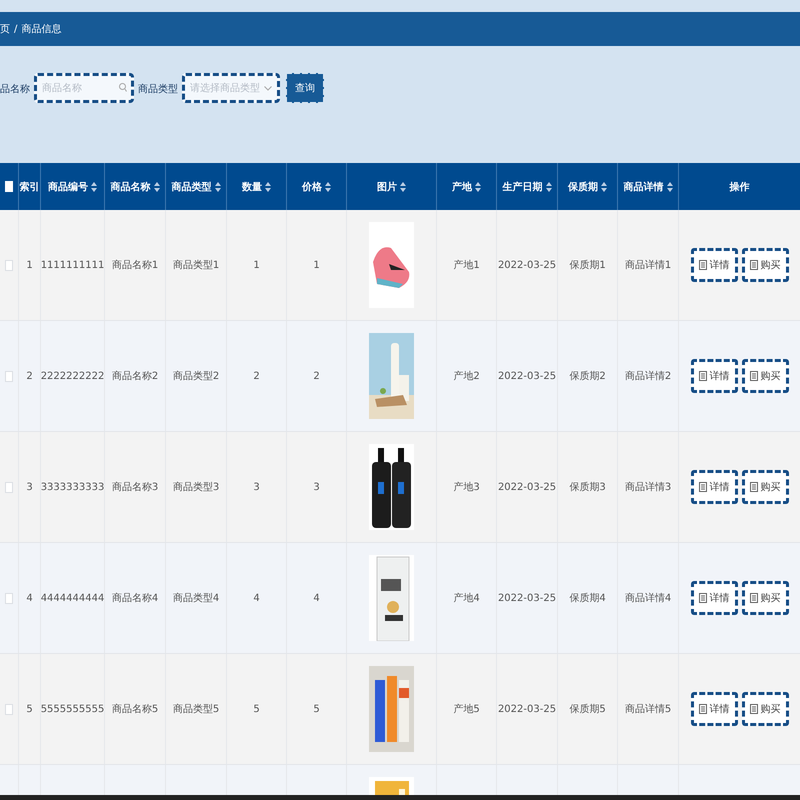 The image size is (800, 800). Describe the element at coordinates (135, 487) in the screenshot. I see `table-cell-text: 商品名称3` at that location.